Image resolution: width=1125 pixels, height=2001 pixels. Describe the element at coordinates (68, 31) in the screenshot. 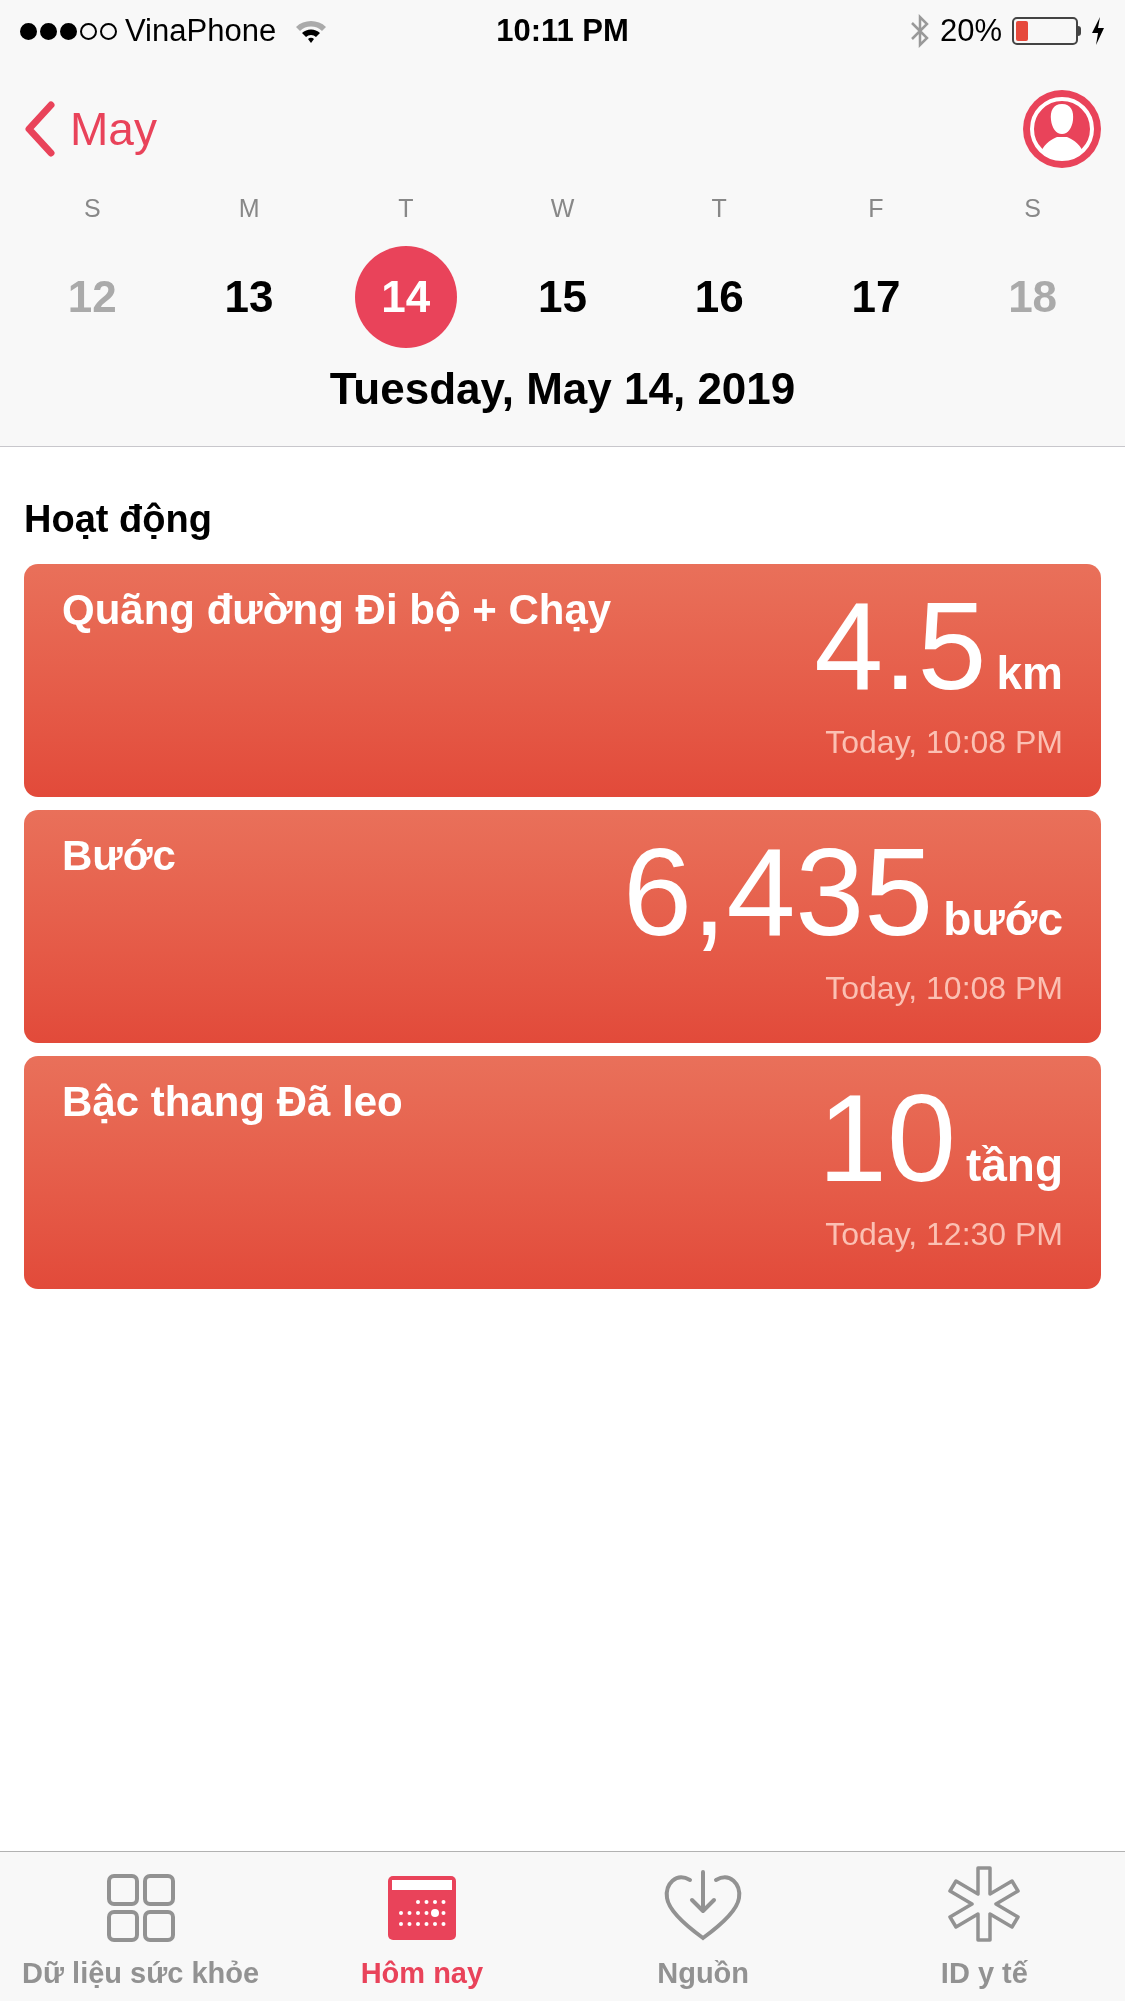

I see `signal-icon` at that location.